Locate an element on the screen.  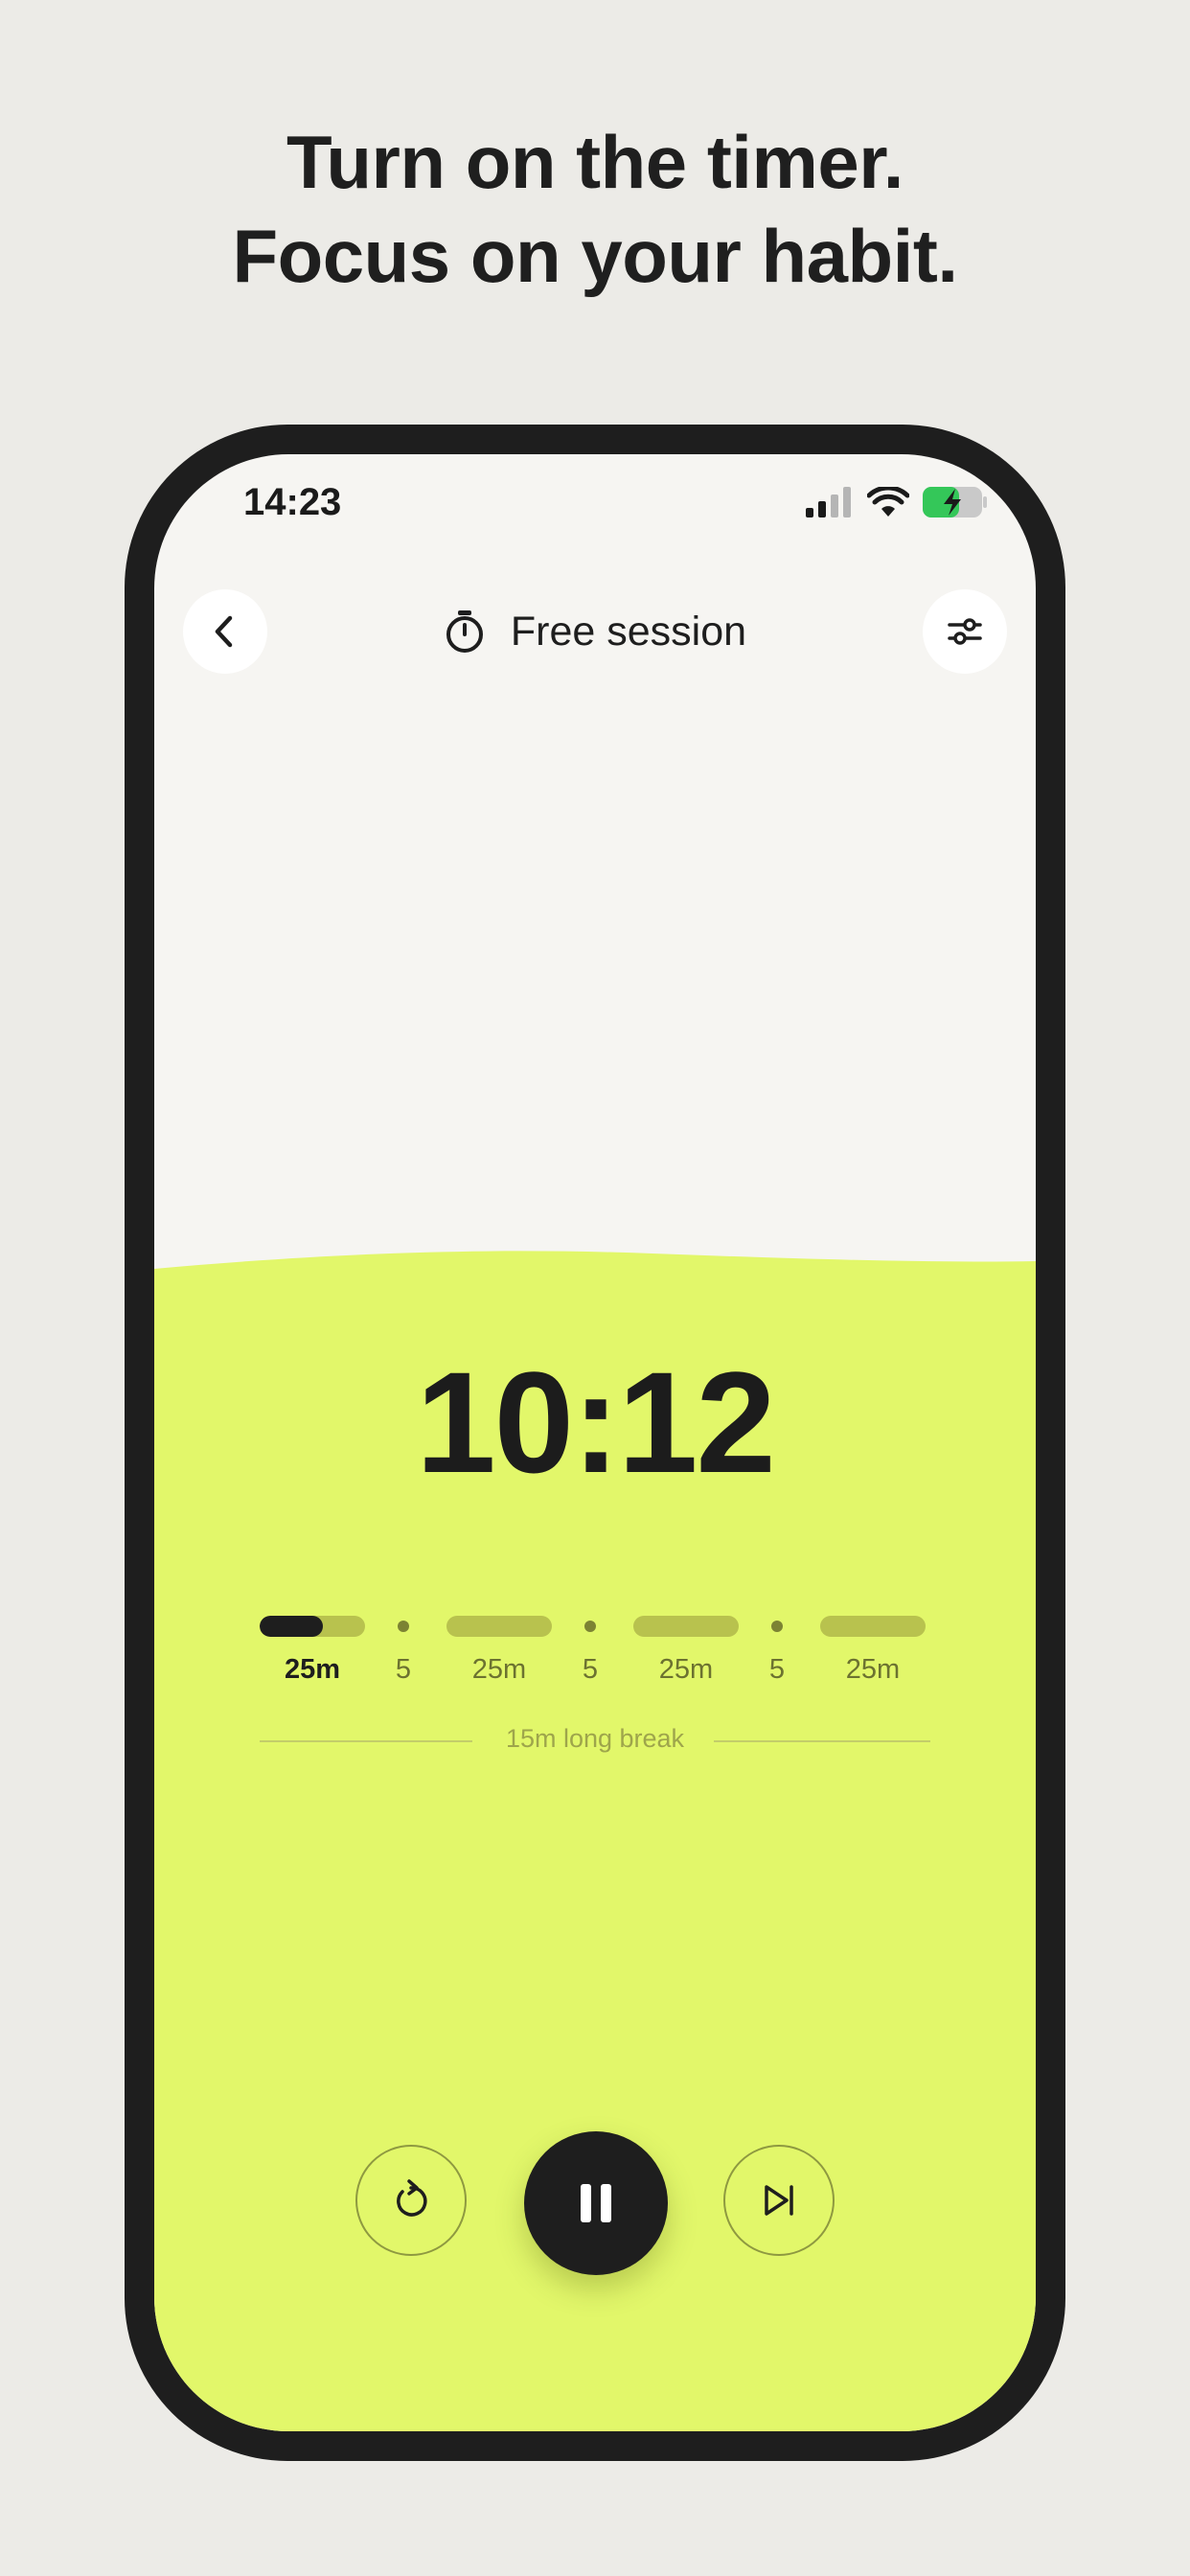
long-break-label: 15m long break is located at coordinates (595, 1738).